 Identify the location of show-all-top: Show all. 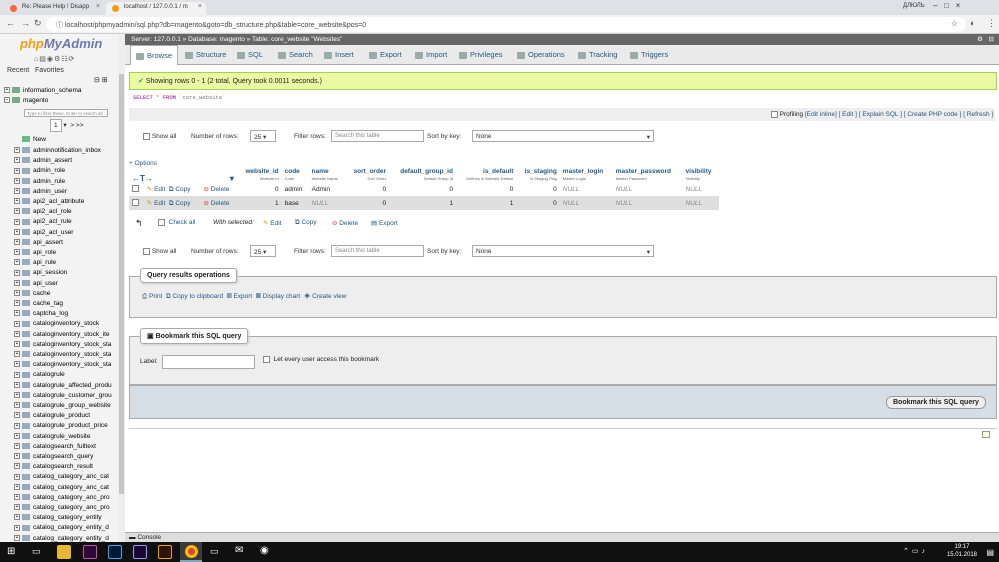
(159, 136).